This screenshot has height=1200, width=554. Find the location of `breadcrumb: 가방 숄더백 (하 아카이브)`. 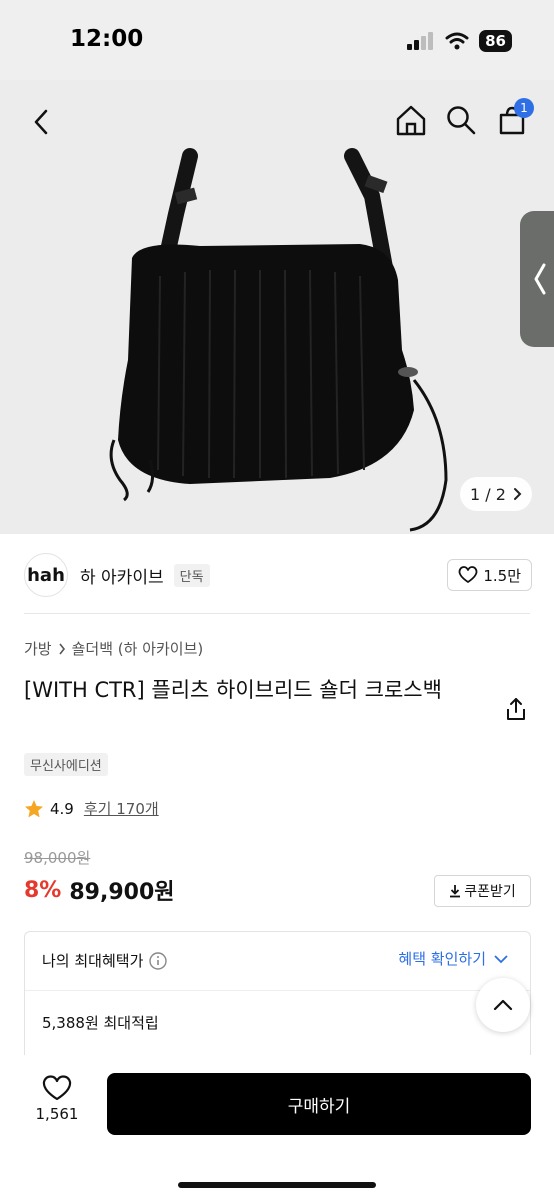

breadcrumb: 가방 숄더백 (하 아카이브) is located at coordinates (113, 648).